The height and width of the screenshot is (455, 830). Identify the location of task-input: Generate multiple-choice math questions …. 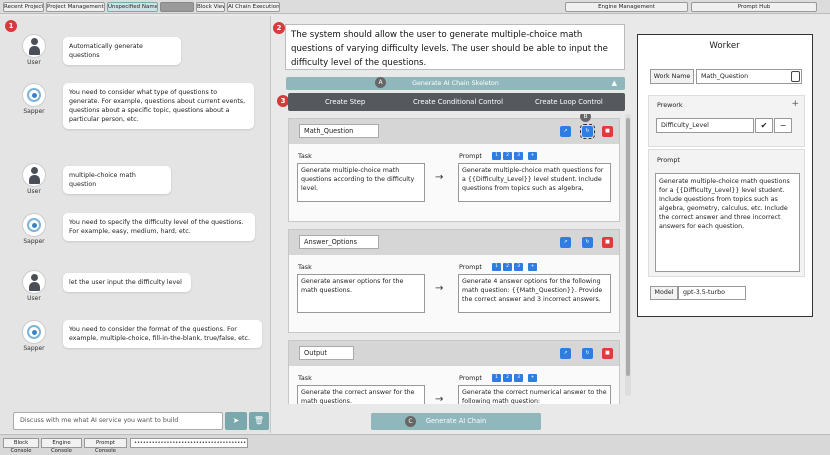
(361, 182).